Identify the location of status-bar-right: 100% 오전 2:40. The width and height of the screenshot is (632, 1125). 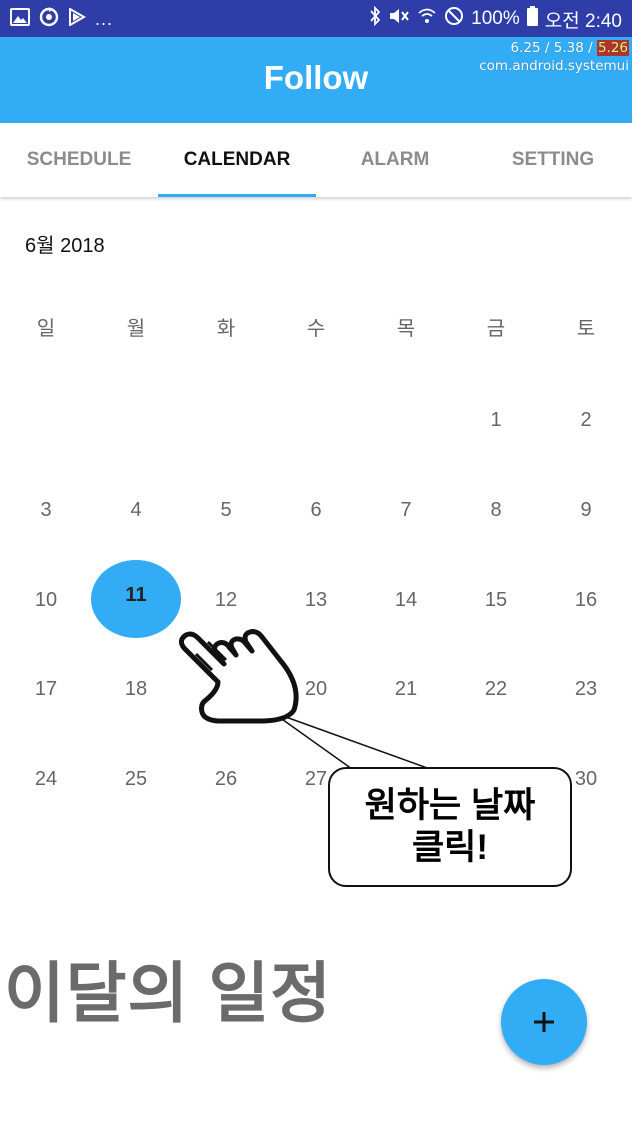
(495, 18).